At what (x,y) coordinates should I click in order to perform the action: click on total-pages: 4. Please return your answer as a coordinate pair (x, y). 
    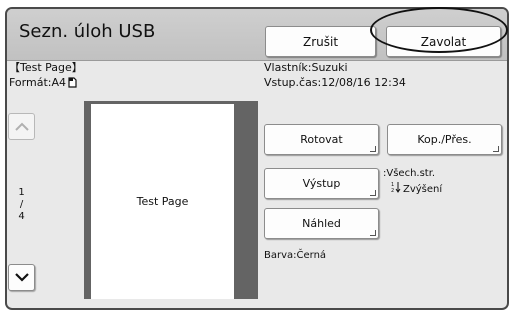
    Looking at the image, I should click on (21, 216).